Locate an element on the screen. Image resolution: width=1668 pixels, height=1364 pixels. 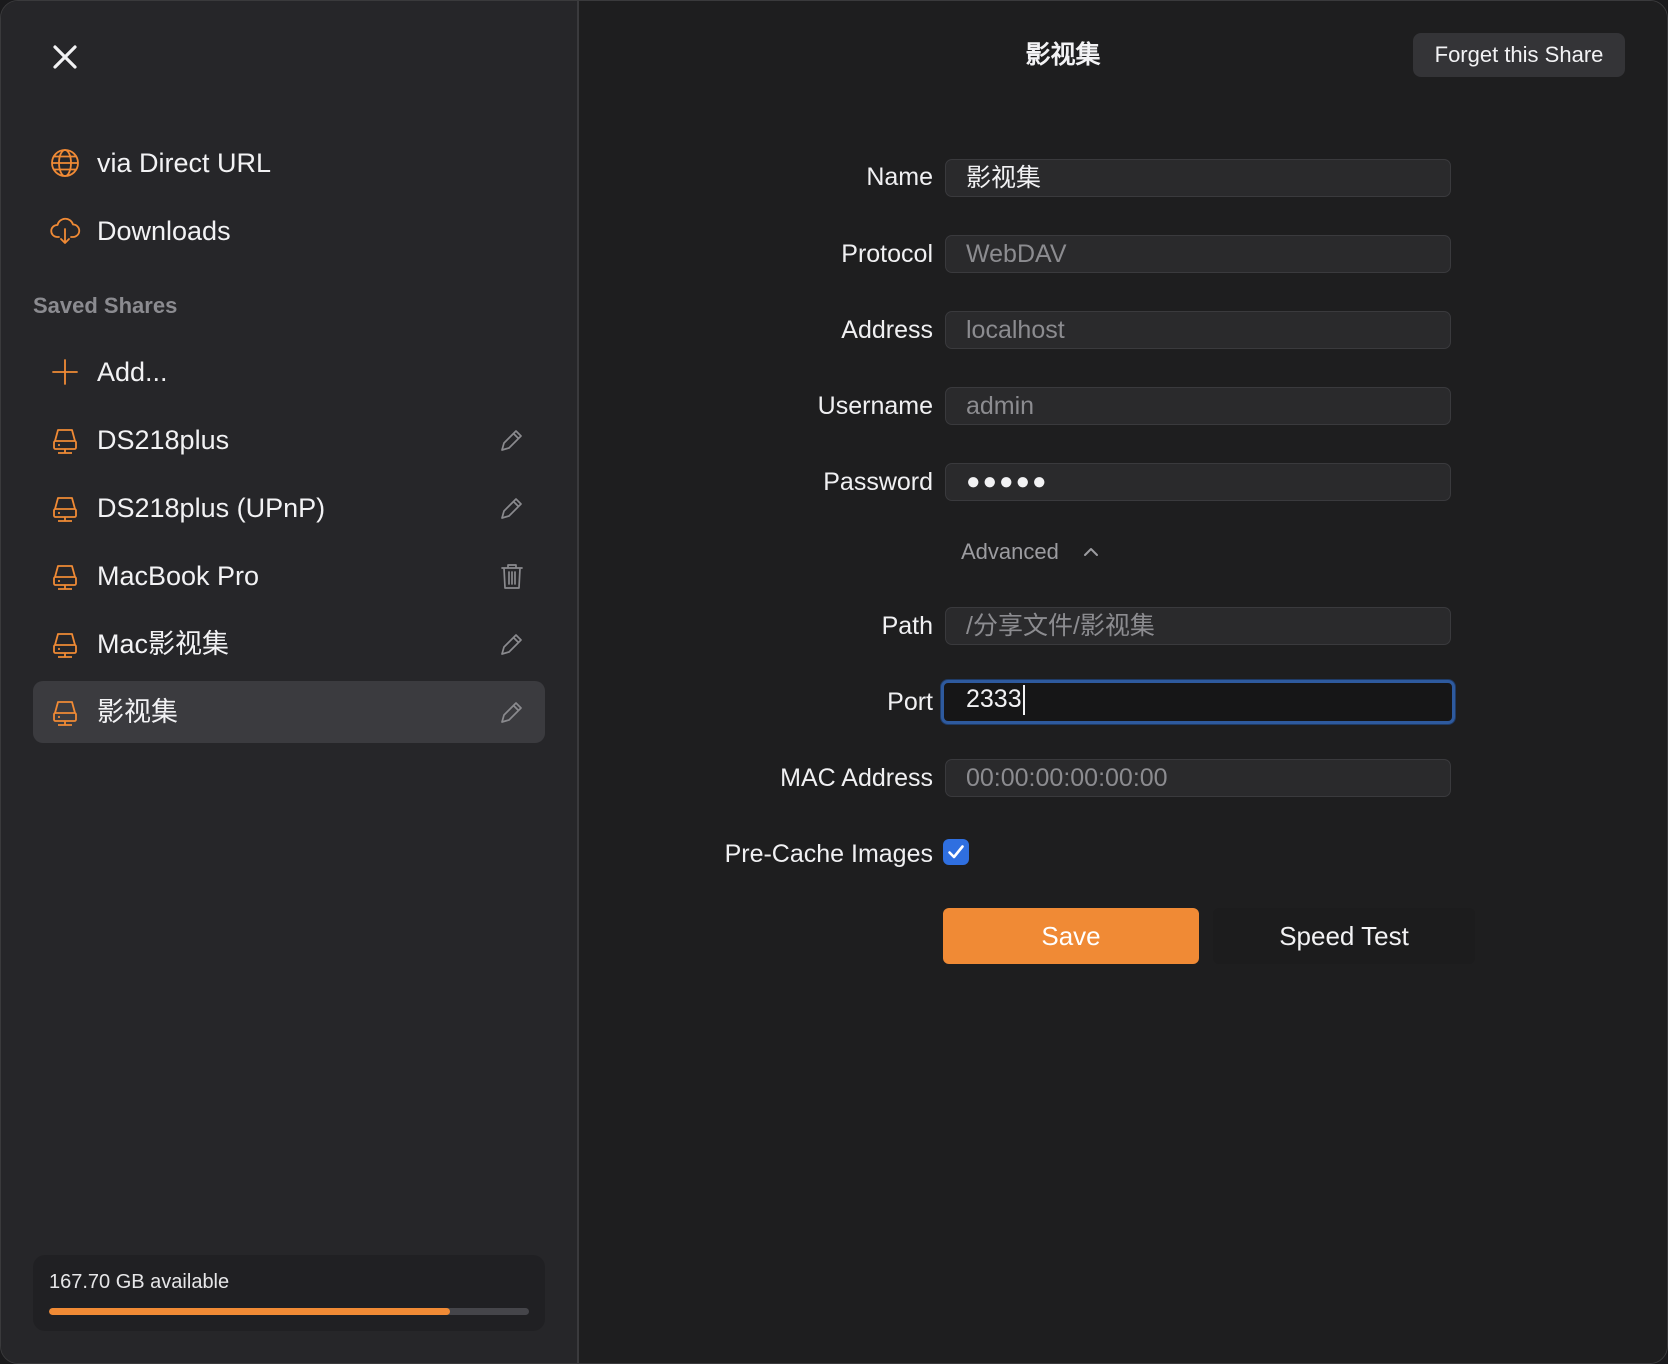
close-button is located at coordinates (65, 57).